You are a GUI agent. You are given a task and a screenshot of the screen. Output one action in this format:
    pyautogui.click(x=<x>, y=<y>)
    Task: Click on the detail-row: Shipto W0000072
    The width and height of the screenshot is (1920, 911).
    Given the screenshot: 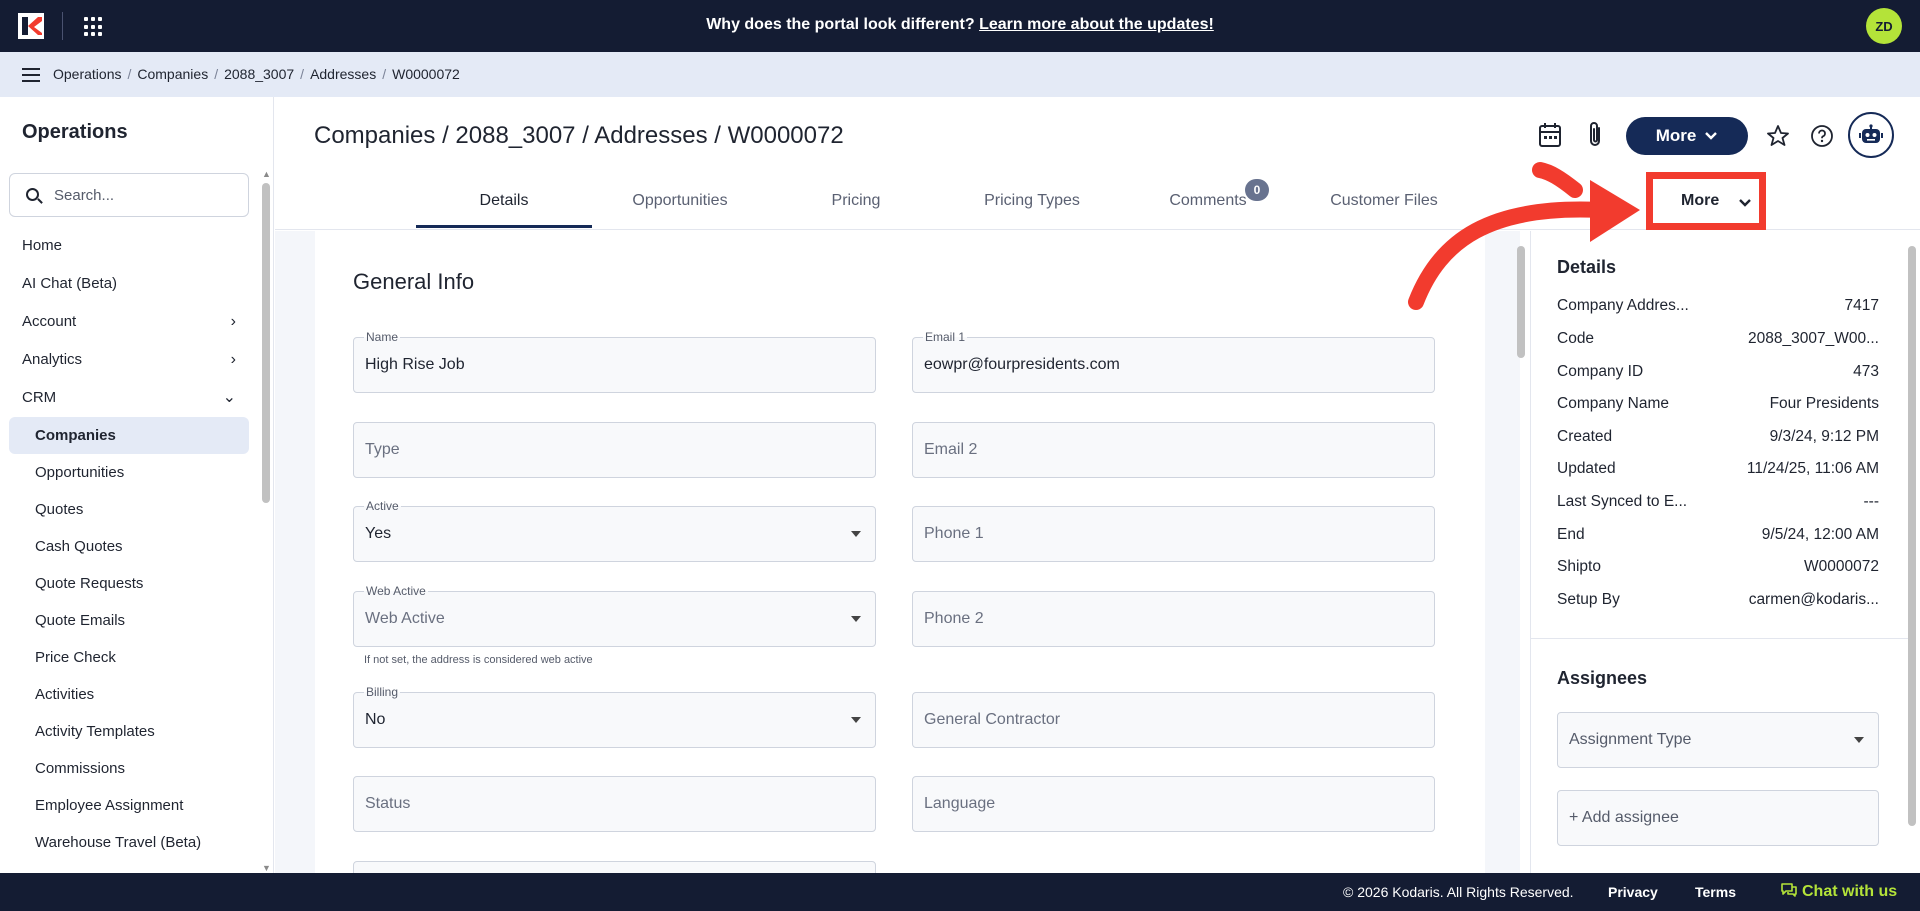 What is the action you would take?
    pyautogui.click(x=1718, y=574)
    